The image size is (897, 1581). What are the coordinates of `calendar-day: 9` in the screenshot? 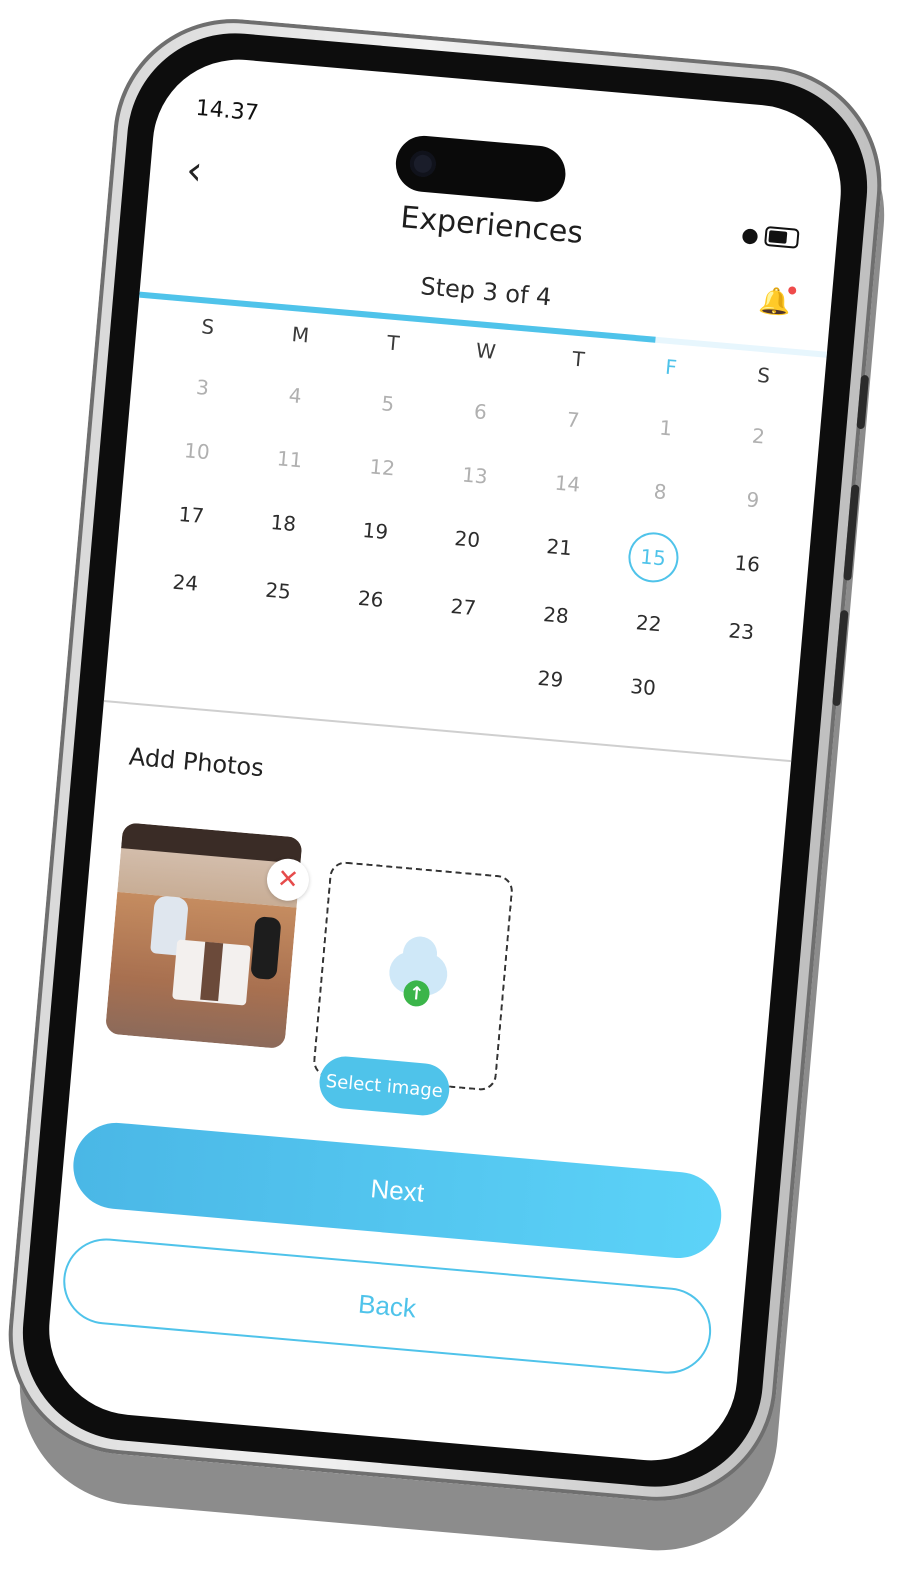 It's located at (752, 499).